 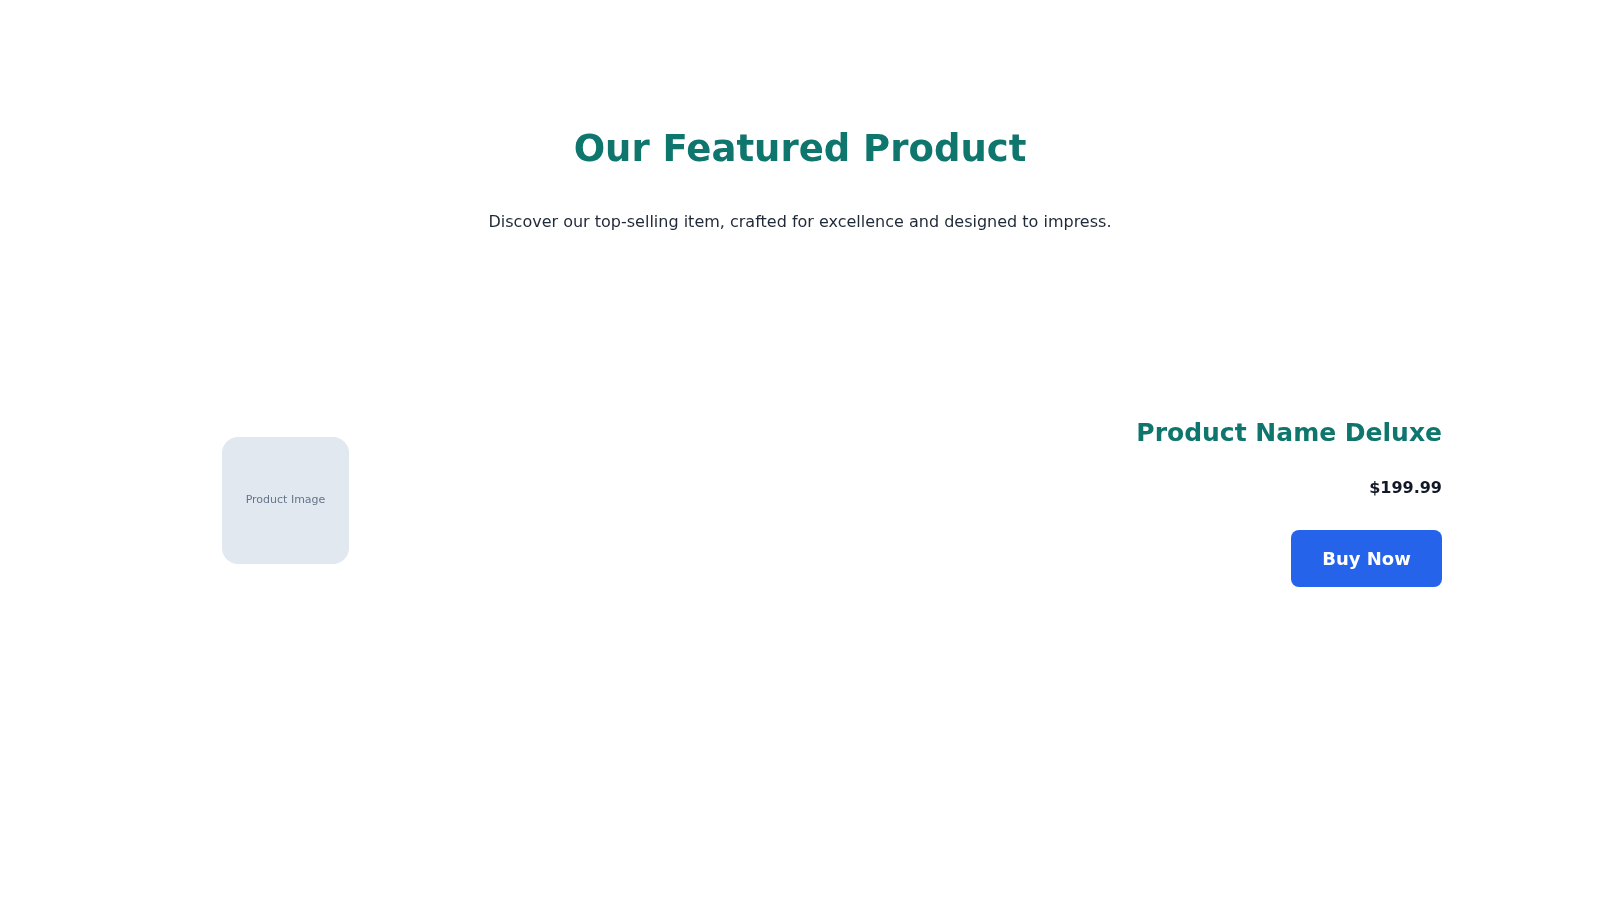 What do you see at coordinates (800, 149) in the screenshot?
I see `section-title: Our Featured Product` at bounding box center [800, 149].